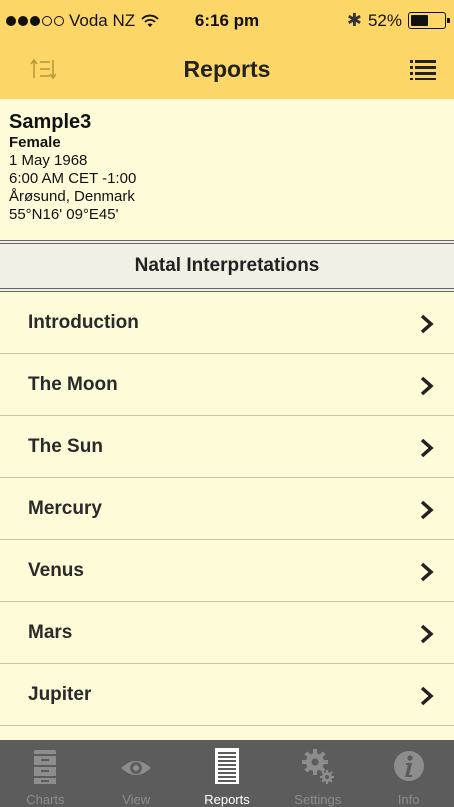 The image size is (454, 807). Describe the element at coordinates (423, 69) in the screenshot. I see `list-icon` at that location.